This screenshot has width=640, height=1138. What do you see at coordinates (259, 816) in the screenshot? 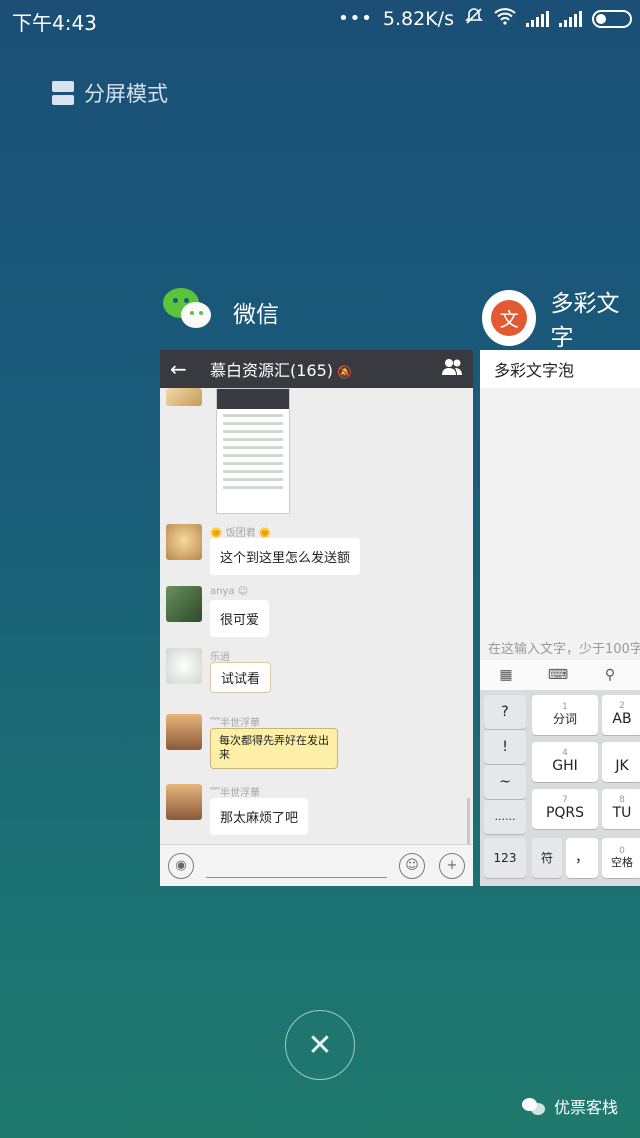
I see `message-bubble: 那太麻烦了吧` at bounding box center [259, 816].